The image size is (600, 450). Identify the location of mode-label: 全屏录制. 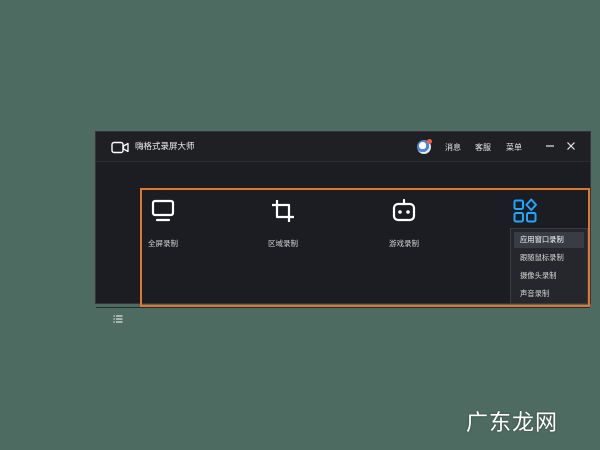
(163, 243).